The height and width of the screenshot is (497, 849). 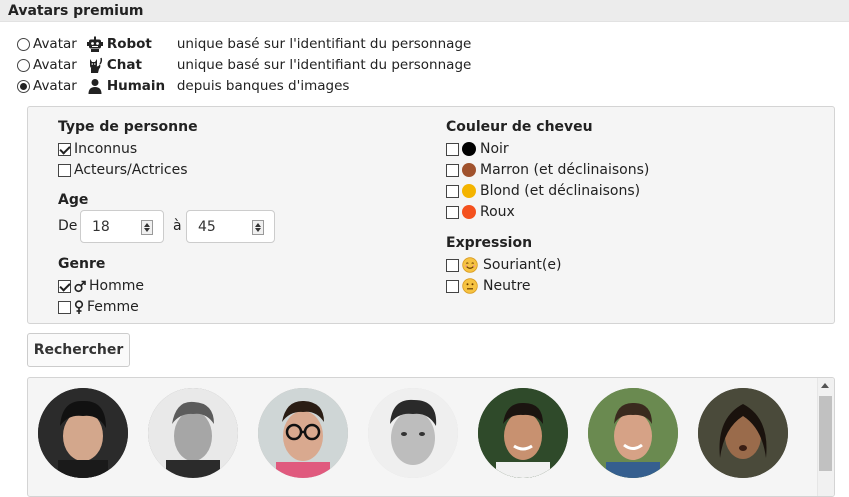 I want to click on avatar-option-humain: Avatar Humain depuis banques d'images, so click(x=183, y=86).